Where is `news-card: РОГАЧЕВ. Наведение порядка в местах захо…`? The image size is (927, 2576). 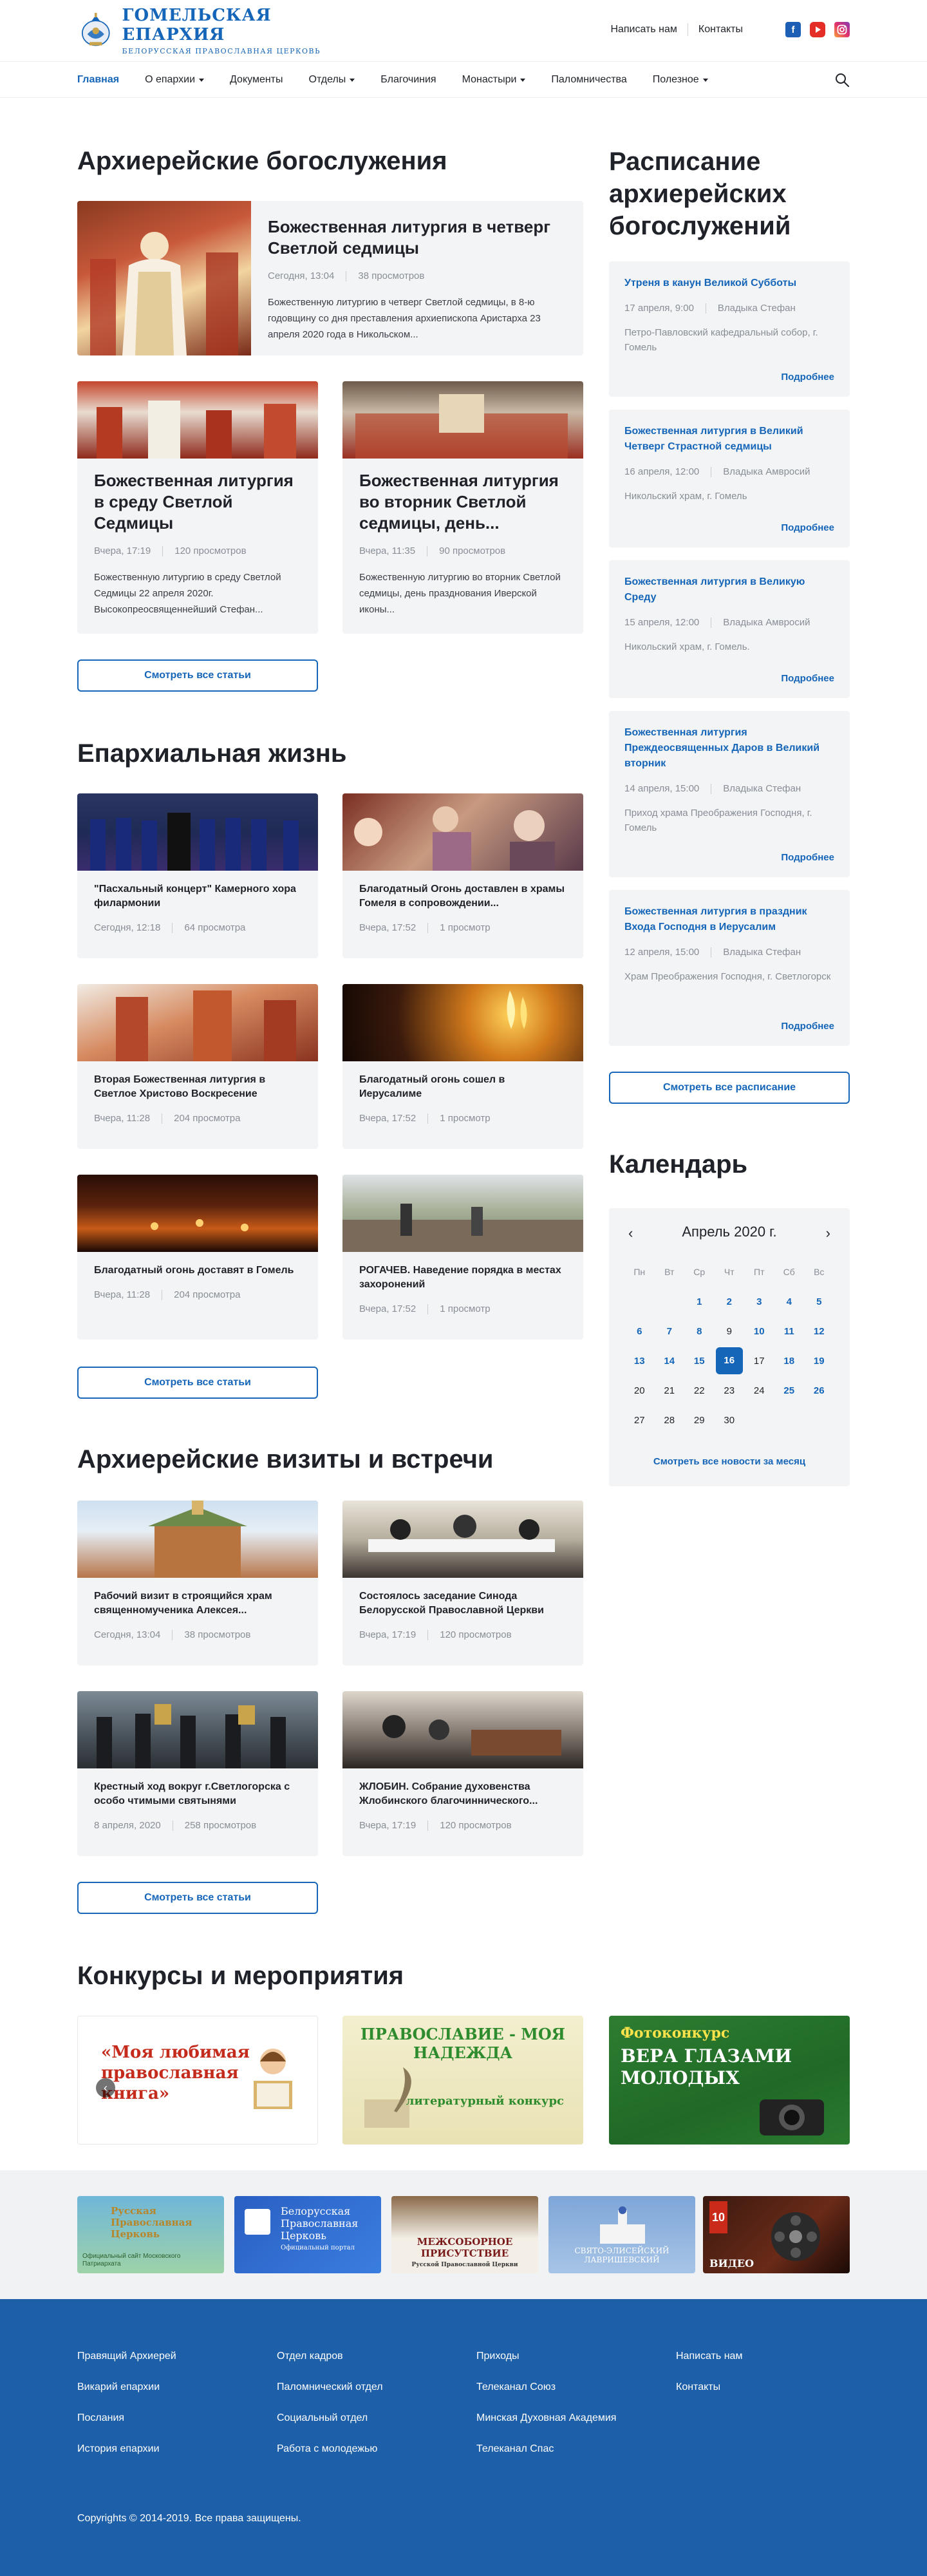 news-card: РОГАЧЕВ. Наведение порядка в местах захо… is located at coordinates (462, 1257).